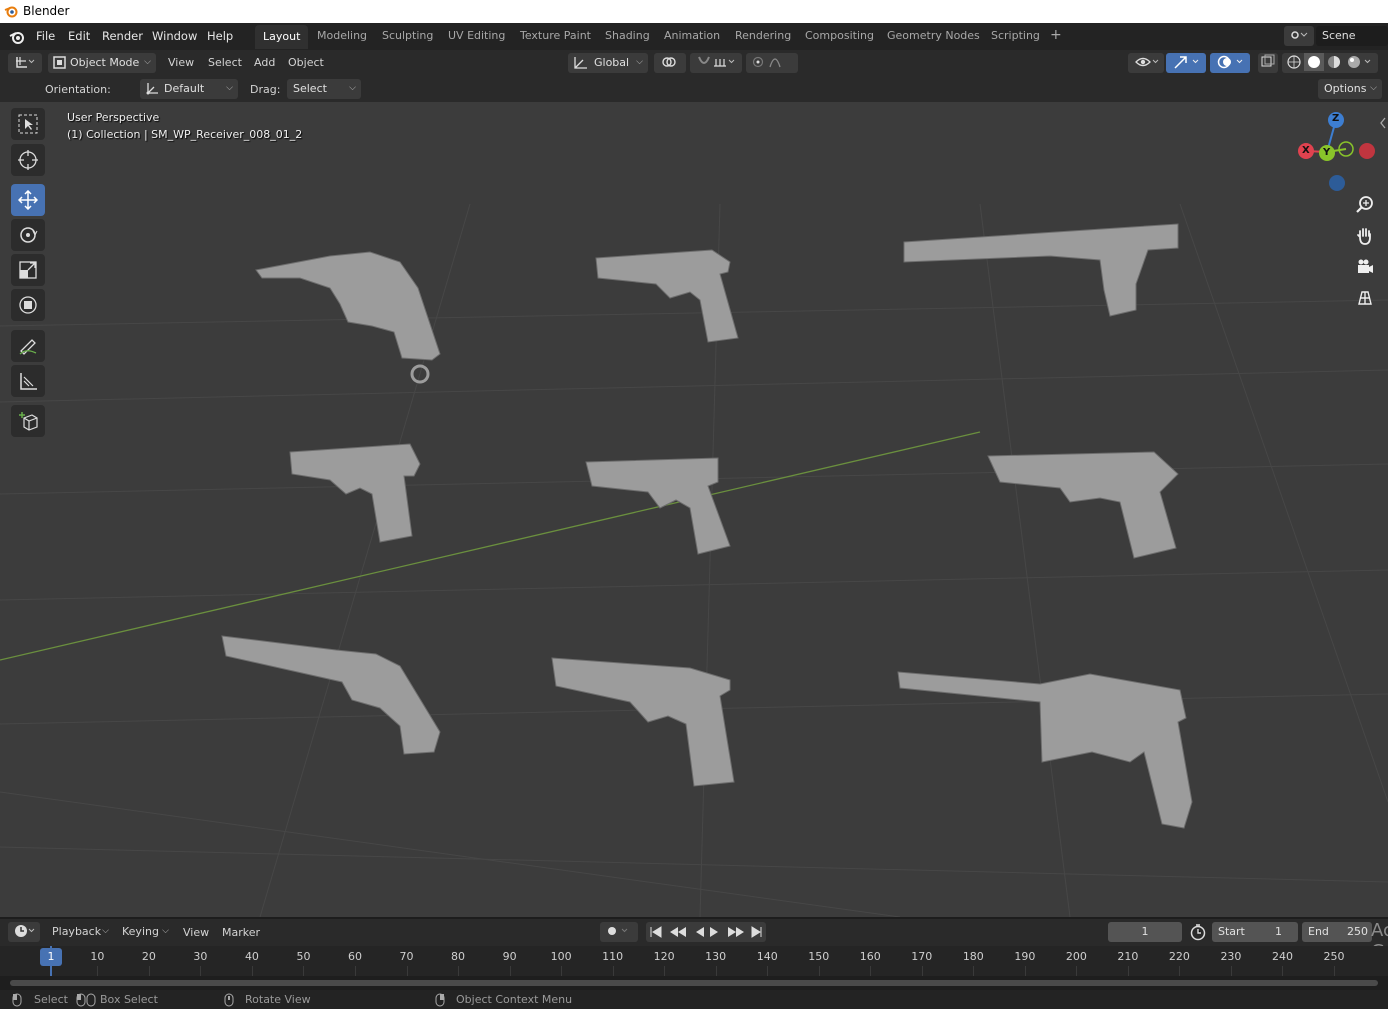  Describe the element at coordinates (102, 62) in the screenshot. I see `object-mode-dropdown: Object Mode` at that location.